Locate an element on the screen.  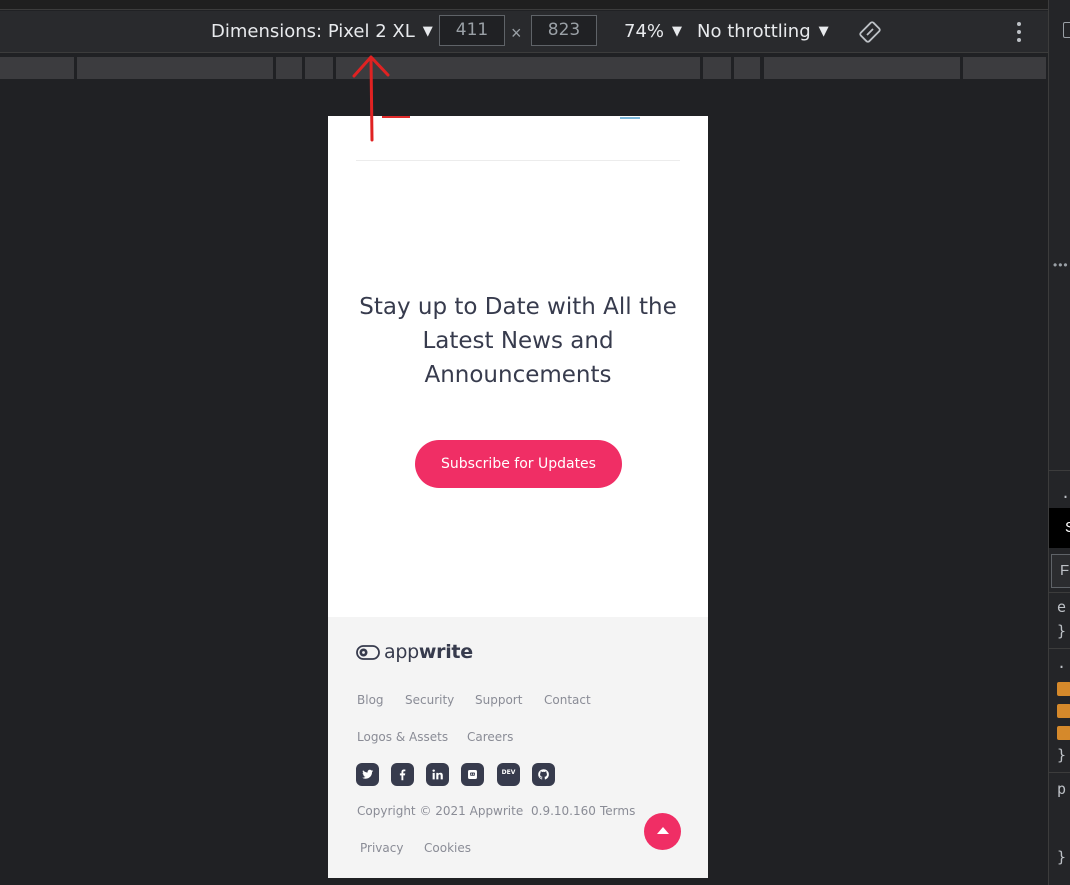
device-selector: Dimensions: Pixel 2 XL ▼ is located at coordinates (322, 32).